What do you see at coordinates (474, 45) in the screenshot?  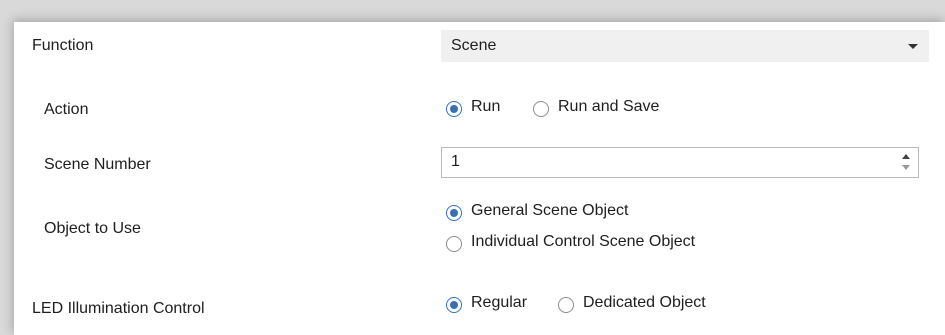 I see `function-dropdown-value: Scene` at bounding box center [474, 45].